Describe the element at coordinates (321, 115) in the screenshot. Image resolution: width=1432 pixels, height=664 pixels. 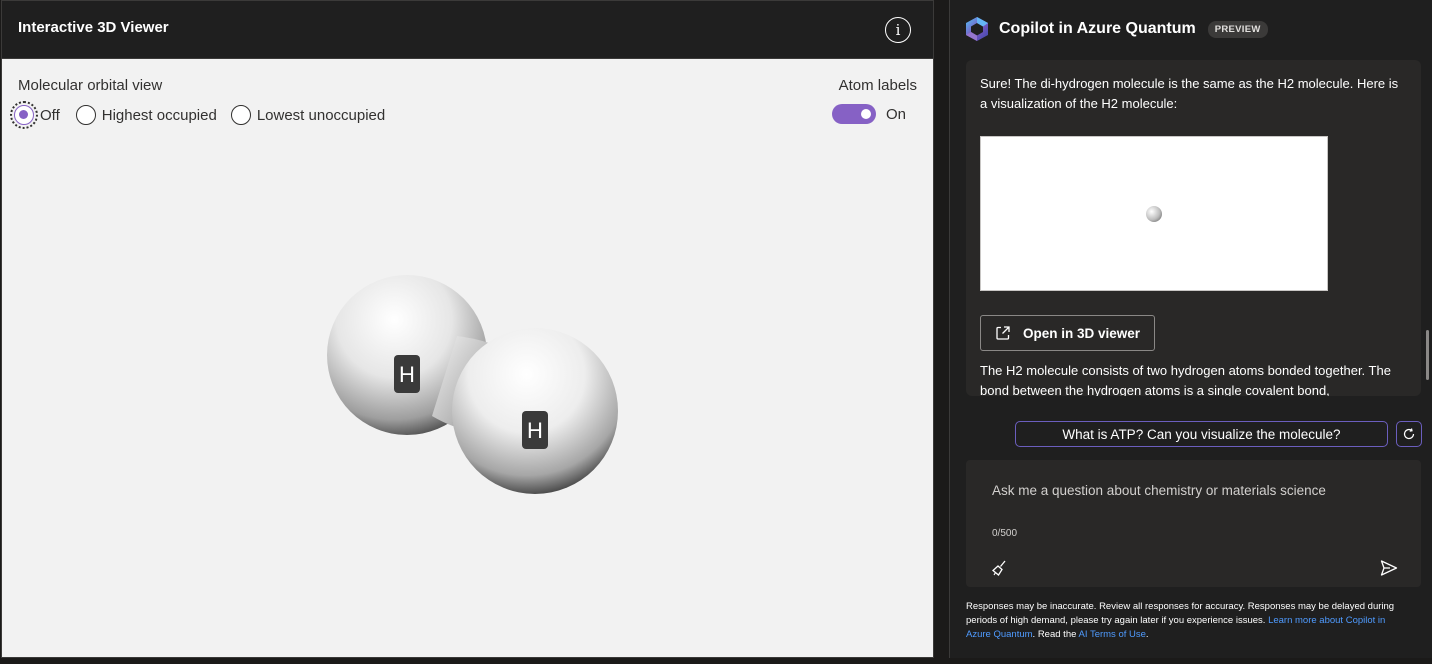
I see `radio-lowest-unoccupied-label: Lowest unoccupied` at that location.